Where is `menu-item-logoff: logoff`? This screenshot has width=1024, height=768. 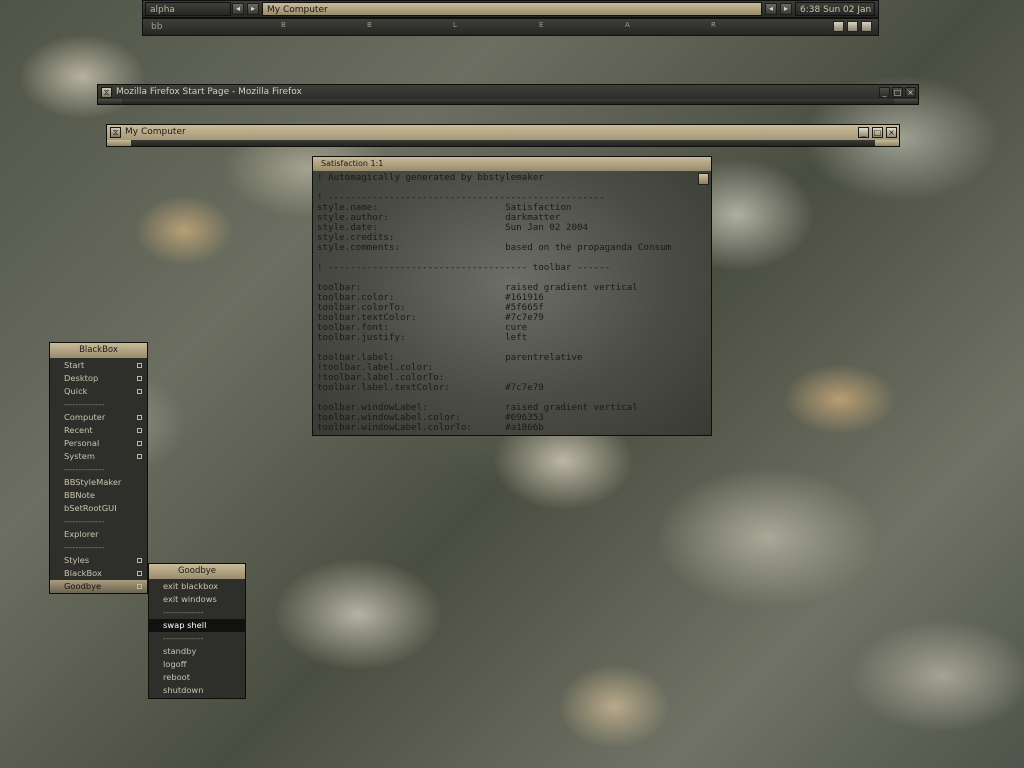 menu-item-logoff: logoff is located at coordinates (197, 664).